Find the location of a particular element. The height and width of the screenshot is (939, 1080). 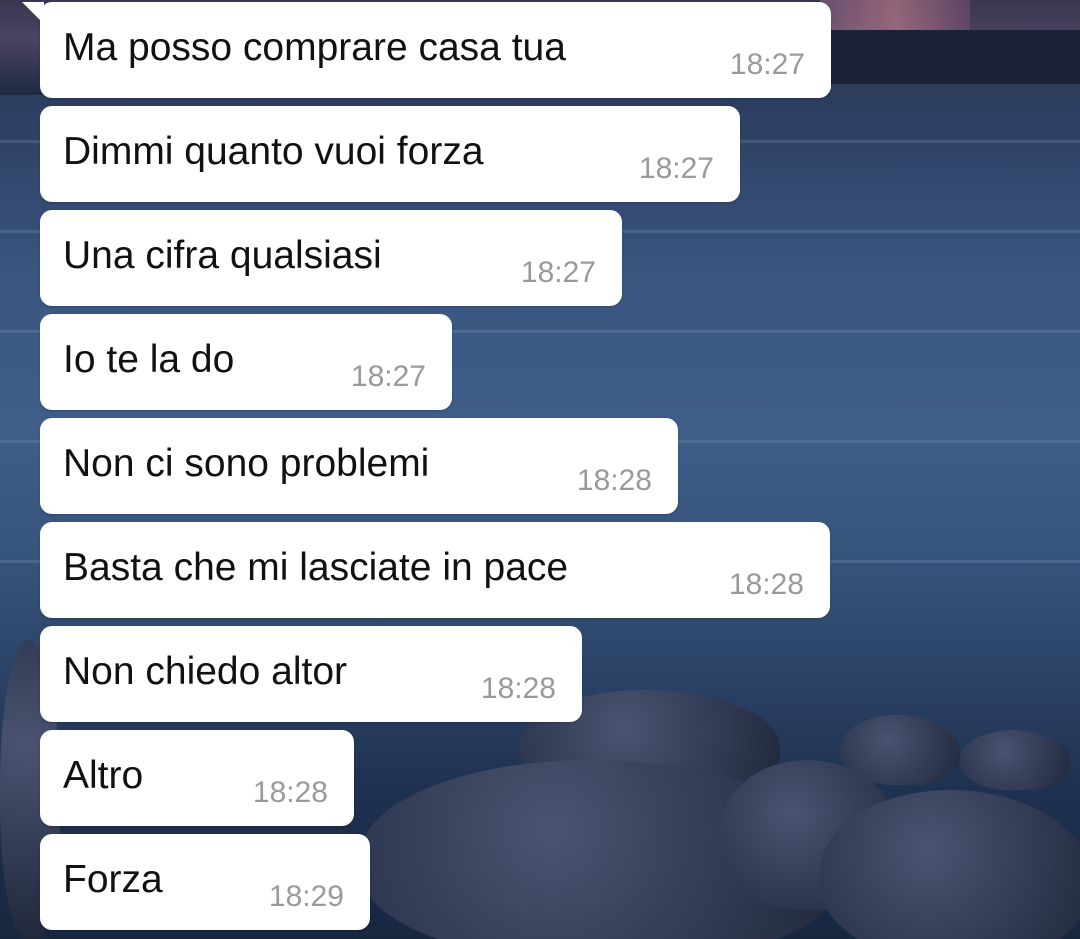

message-bubble: Non ci sono problemi 18:28 is located at coordinates (359, 466).